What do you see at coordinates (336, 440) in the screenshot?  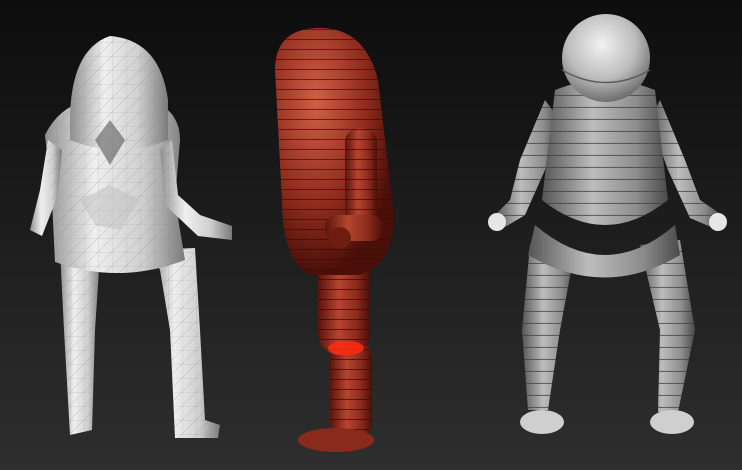 I see `red-model-foot` at bounding box center [336, 440].